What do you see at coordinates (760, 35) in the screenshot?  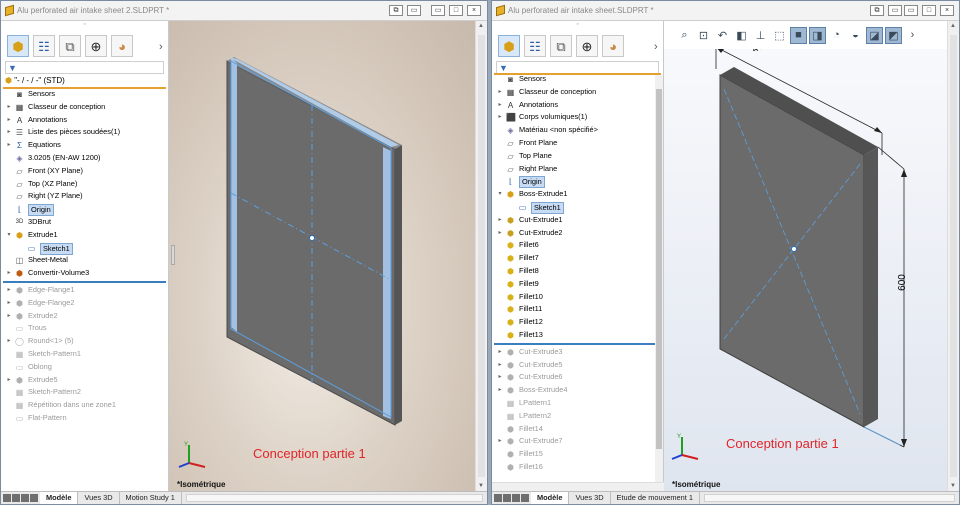 I see `dynamic-annotation-icon: ⊥` at bounding box center [760, 35].